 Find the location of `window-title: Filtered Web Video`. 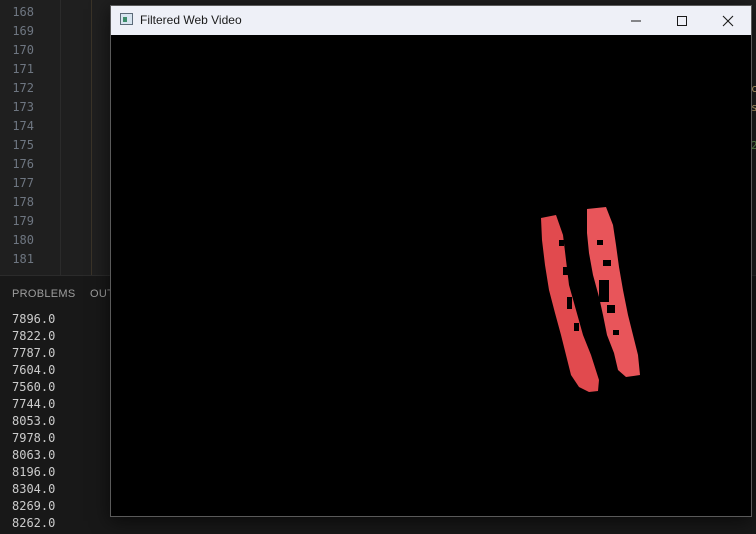

window-title: Filtered Web Video is located at coordinates (191, 20).